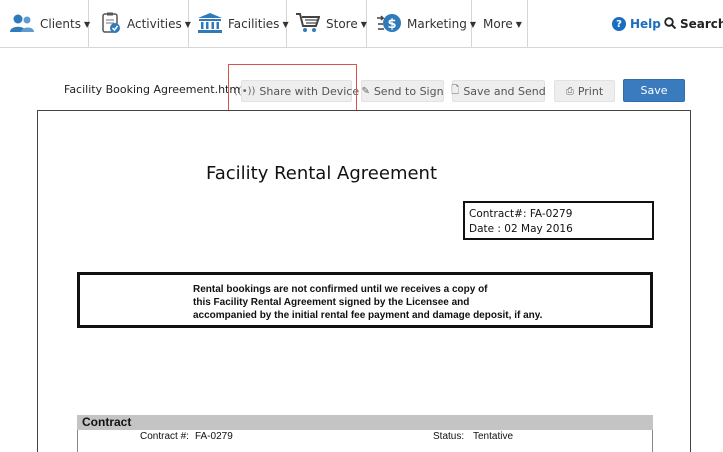  I want to click on send-to-sign-button: ✎ Send to Sign, so click(402, 91).